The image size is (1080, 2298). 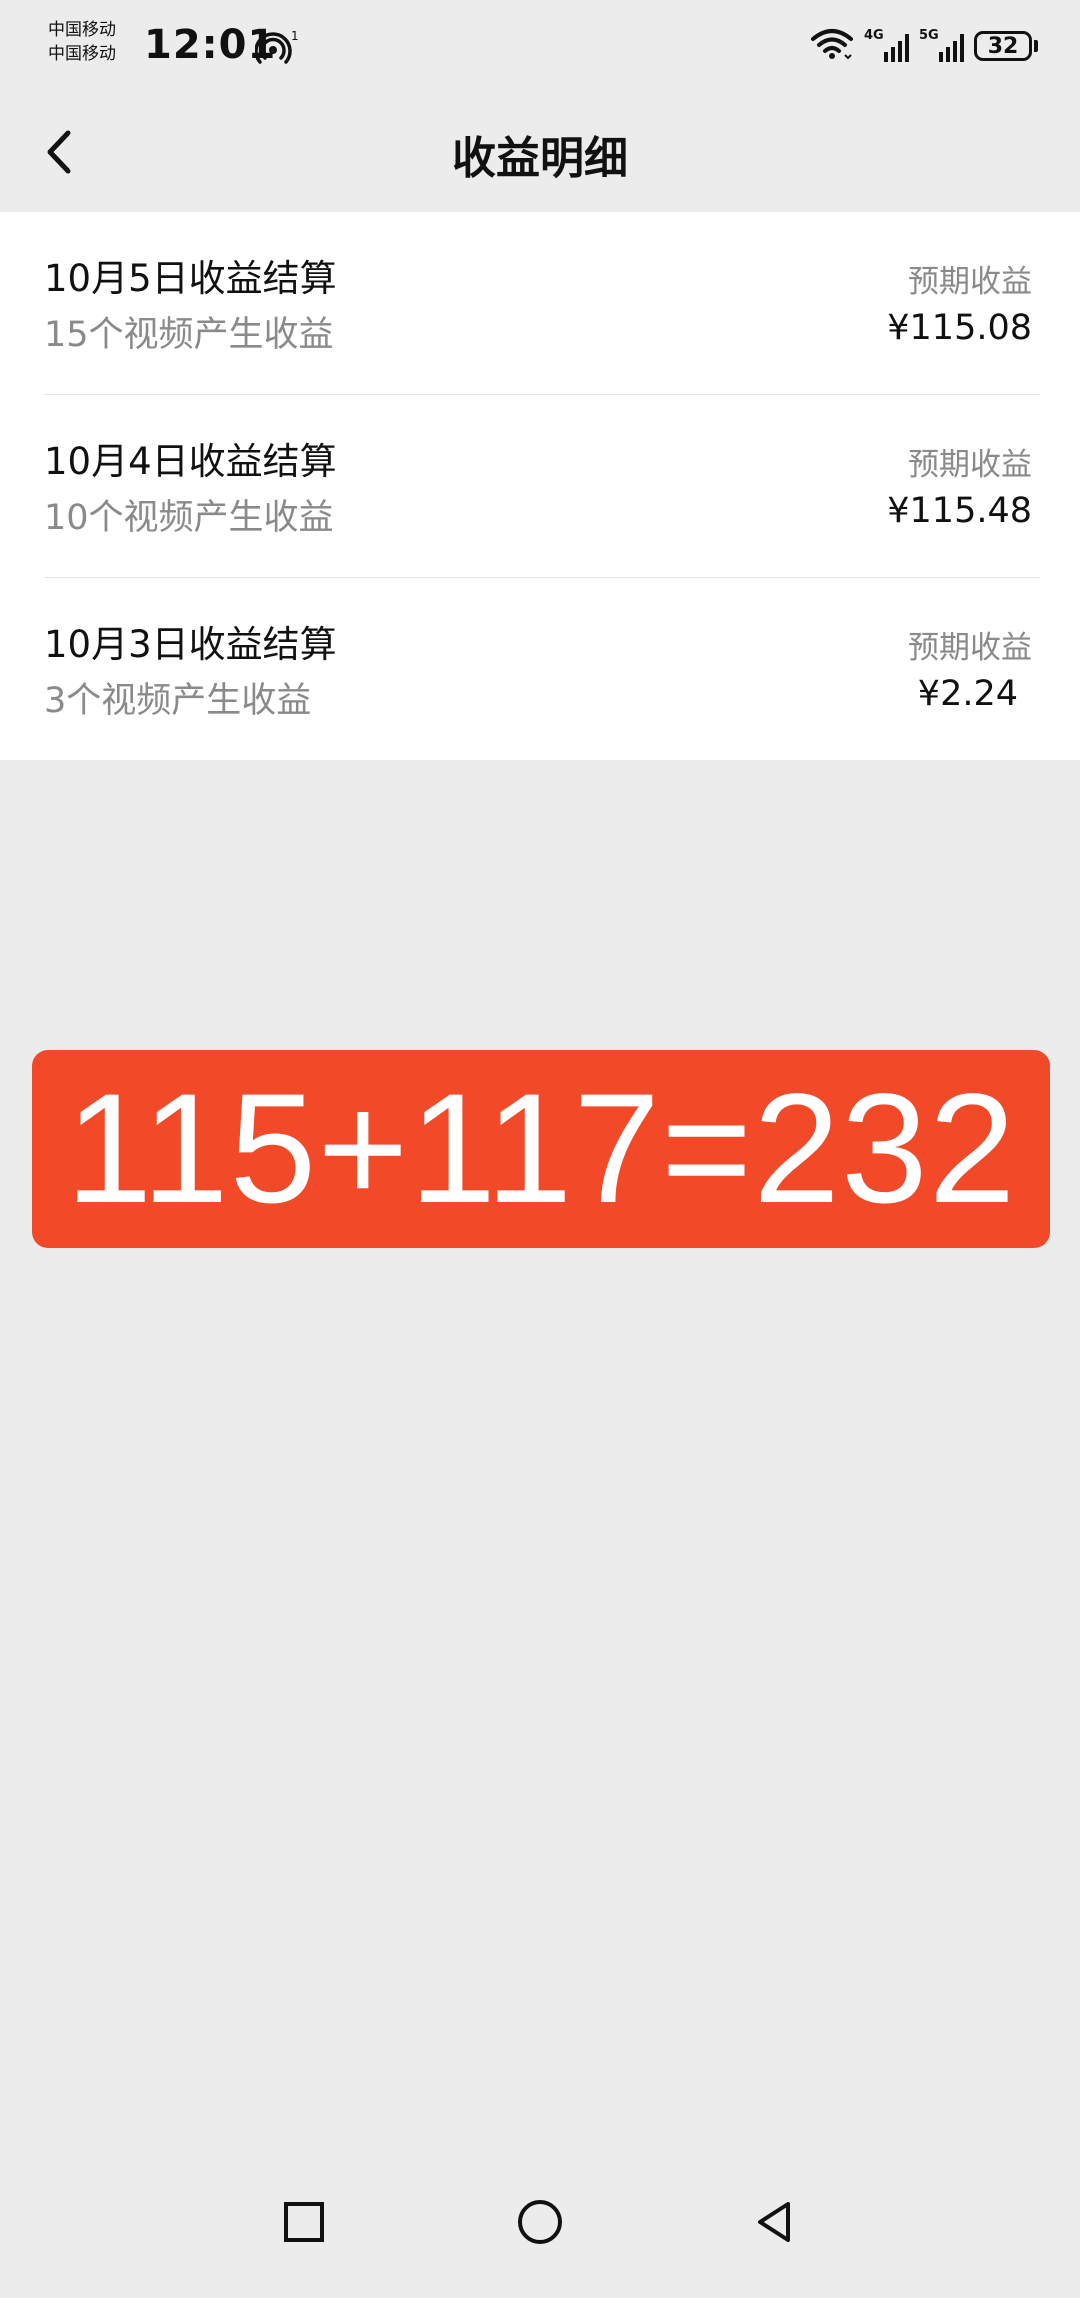 I want to click on back-nav-button, so click(x=774, y=2222).